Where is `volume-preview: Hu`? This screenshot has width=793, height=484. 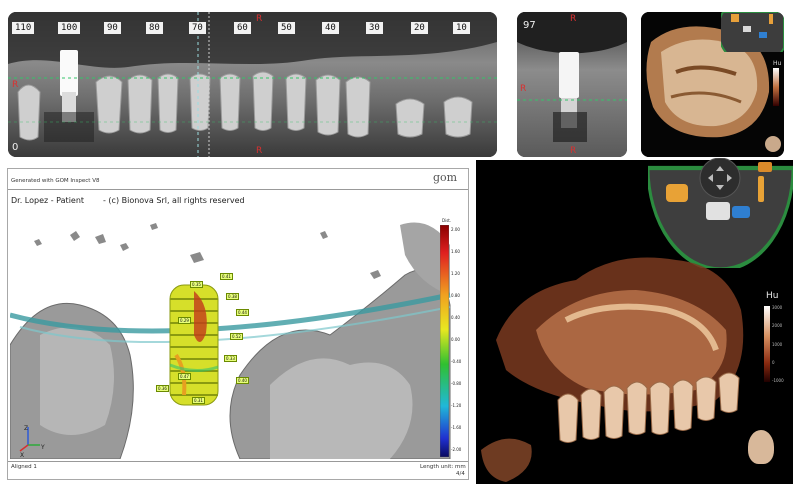
volume-preview: Hu is located at coordinates (712, 84).